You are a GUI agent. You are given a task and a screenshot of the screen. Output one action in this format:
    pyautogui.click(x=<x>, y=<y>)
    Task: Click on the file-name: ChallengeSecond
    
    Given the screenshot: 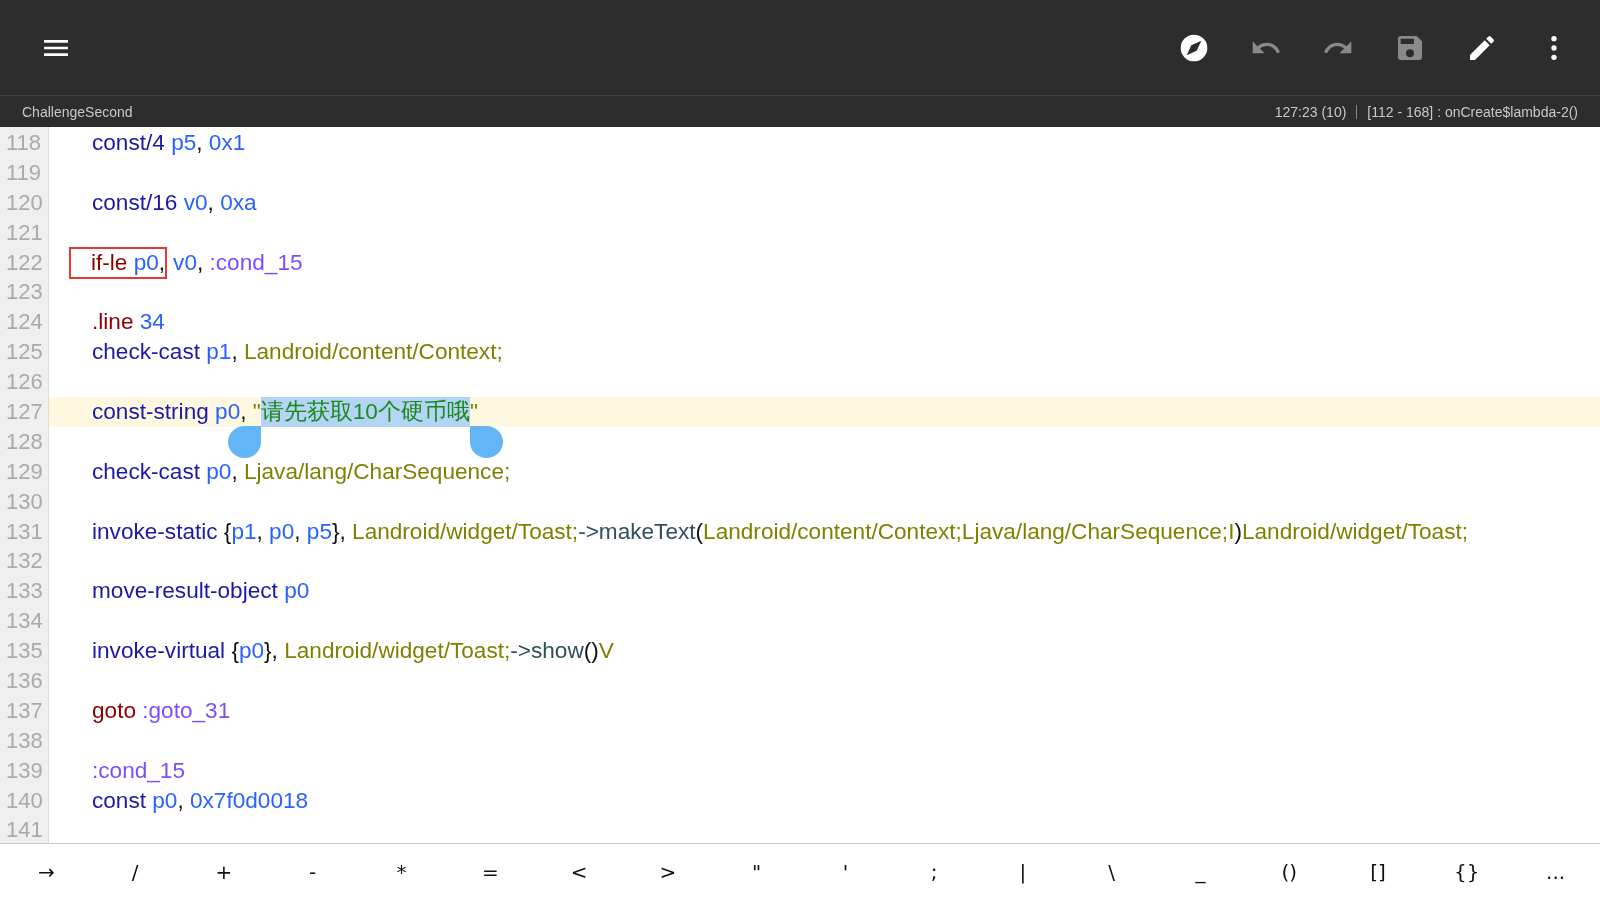 What is the action you would take?
    pyautogui.click(x=77, y=111)
    